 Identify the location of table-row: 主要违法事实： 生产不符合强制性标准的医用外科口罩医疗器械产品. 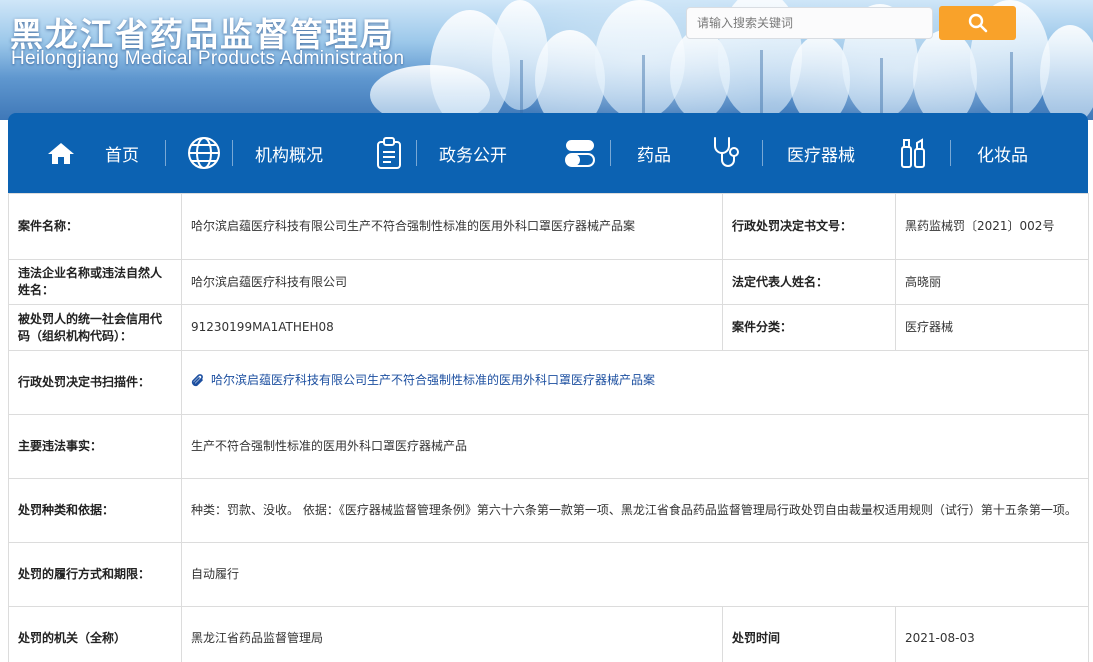
(548, 446).